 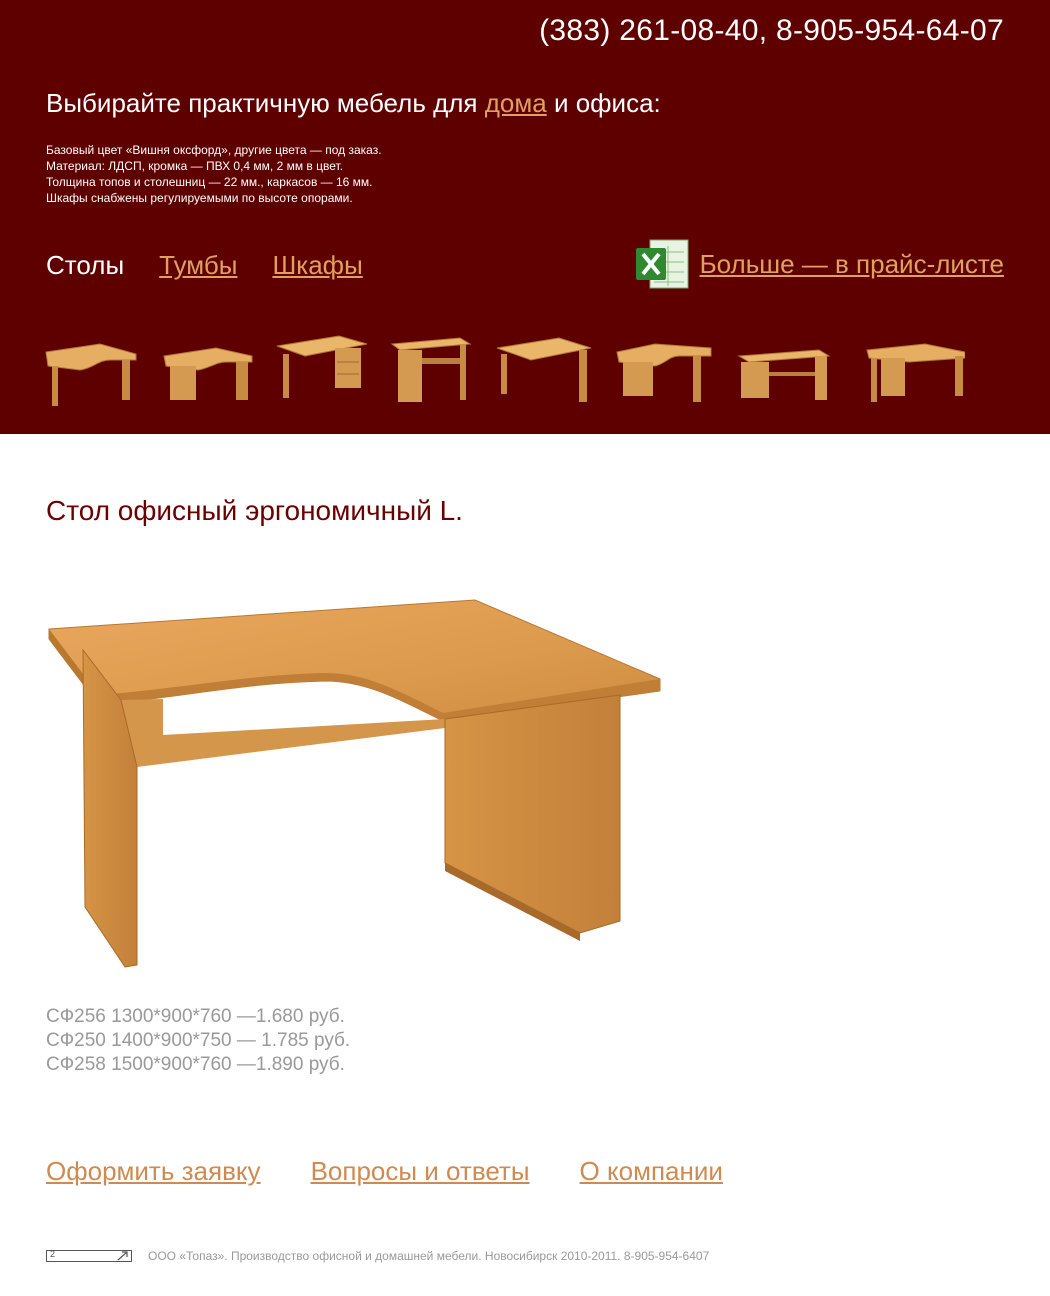 I want to click on headline-text-start: Выбирайте практичную мебель для, so click(x=265, y=103).